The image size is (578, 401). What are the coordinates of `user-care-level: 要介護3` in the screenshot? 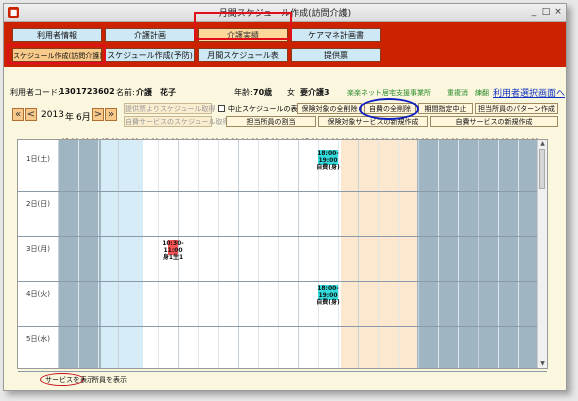 It's located at (315, 92).